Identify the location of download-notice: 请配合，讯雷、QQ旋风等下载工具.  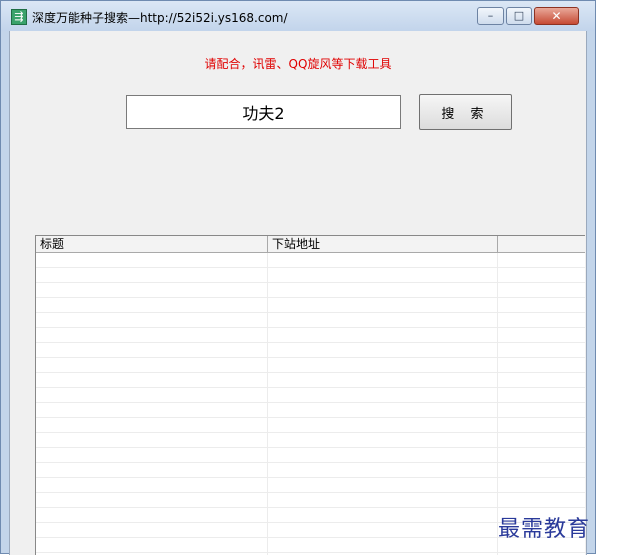
(298, 64).